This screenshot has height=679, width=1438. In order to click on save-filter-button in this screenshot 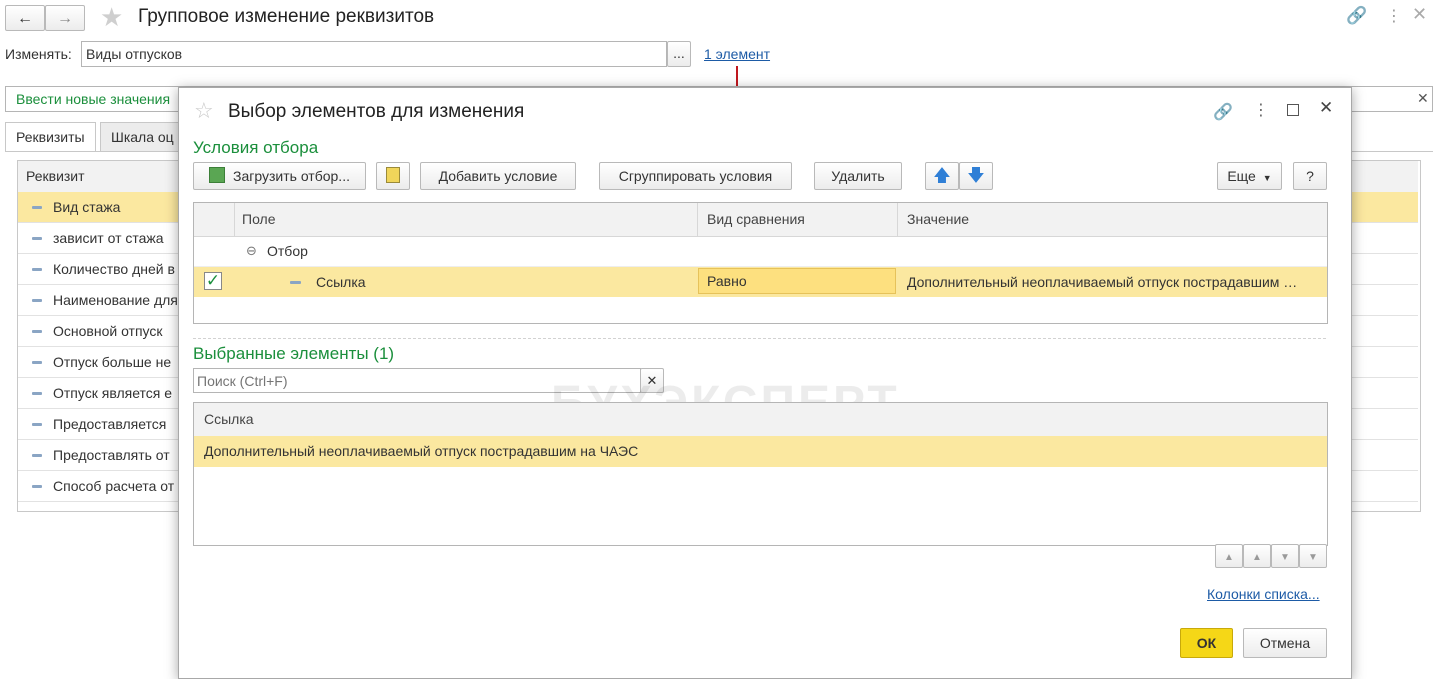, I will do `click(393, 176)`.